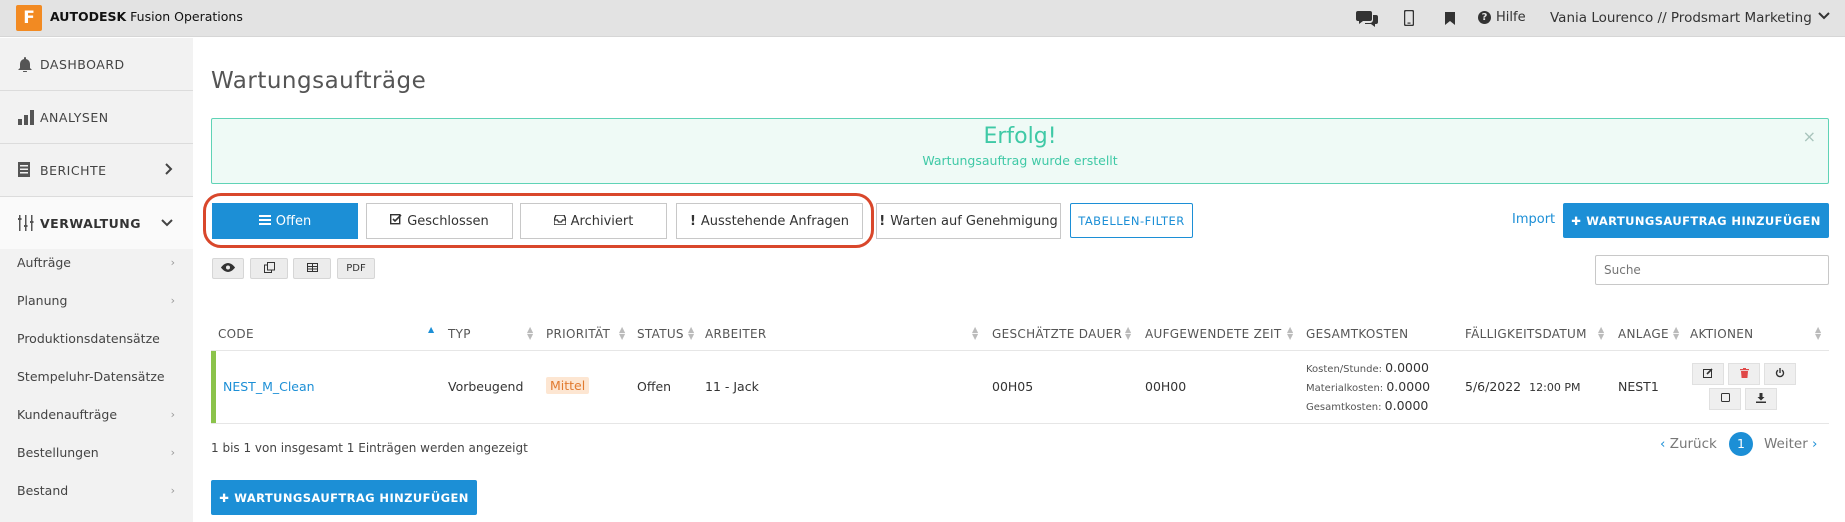 The width and height of the screenshot is (1845, 522). I want to click on column-header-gesamtkosten: GESAMTKOSTEN, so click(1357, 334).